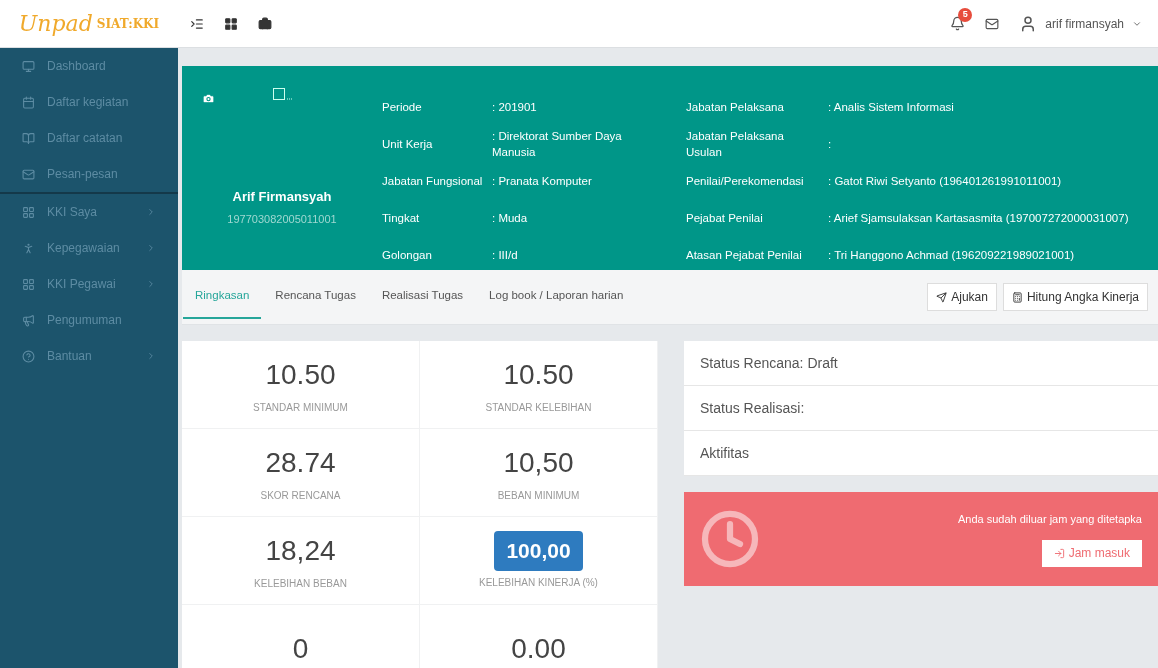 The image size is (1158, 668). Describe the element at coordinates (89, 174) in the screenshot. I see `sidebar-item: Pesan-pesan` at that location.